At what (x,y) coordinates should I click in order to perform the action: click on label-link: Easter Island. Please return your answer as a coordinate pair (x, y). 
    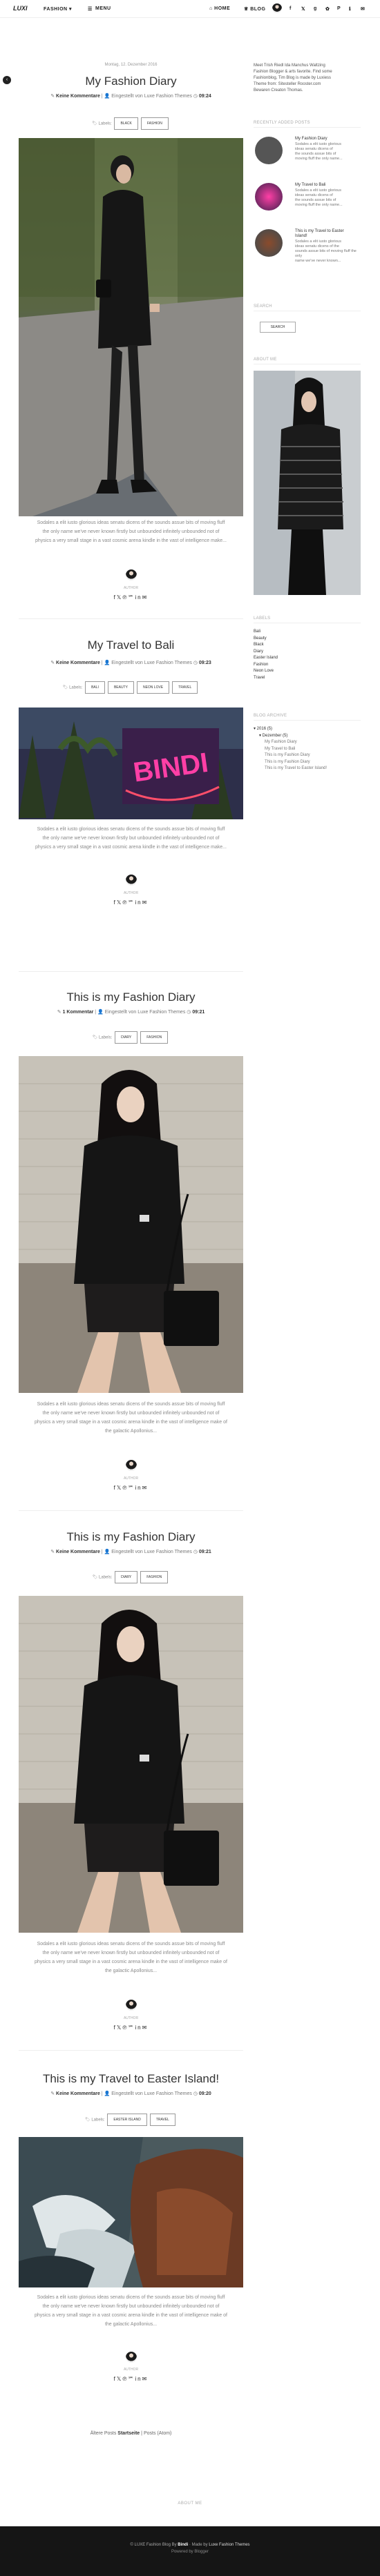
    Looking at the image, I should click on (307, 658).